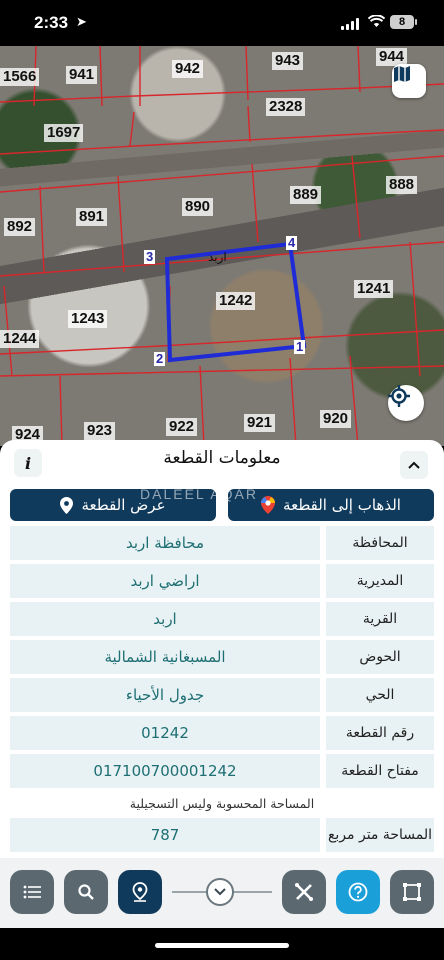  I want to click on info-value: اراضي اربد, so click(165, 581).